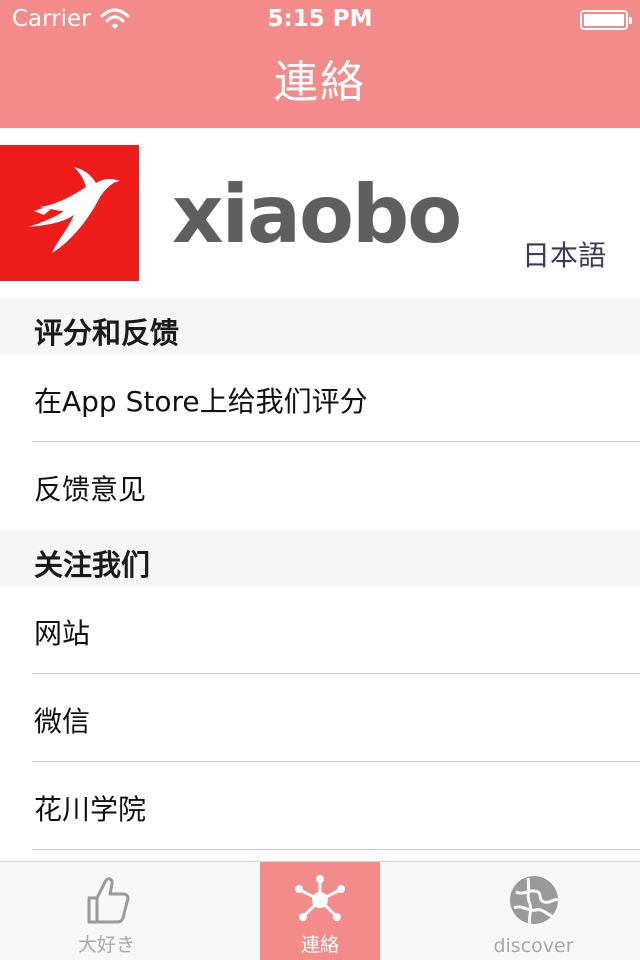 The image size is (640, 960). I want to click on tab-contact: 連絡, so click(320, 911).